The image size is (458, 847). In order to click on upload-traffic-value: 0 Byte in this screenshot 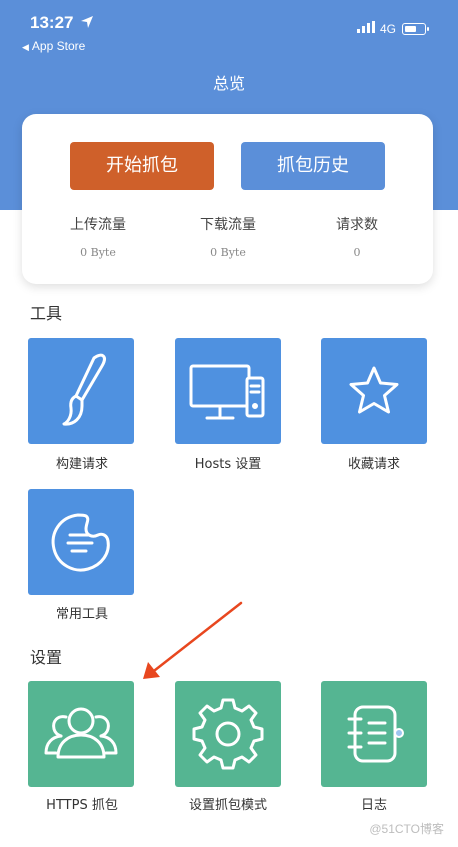, I will do `click(98, 252)`.